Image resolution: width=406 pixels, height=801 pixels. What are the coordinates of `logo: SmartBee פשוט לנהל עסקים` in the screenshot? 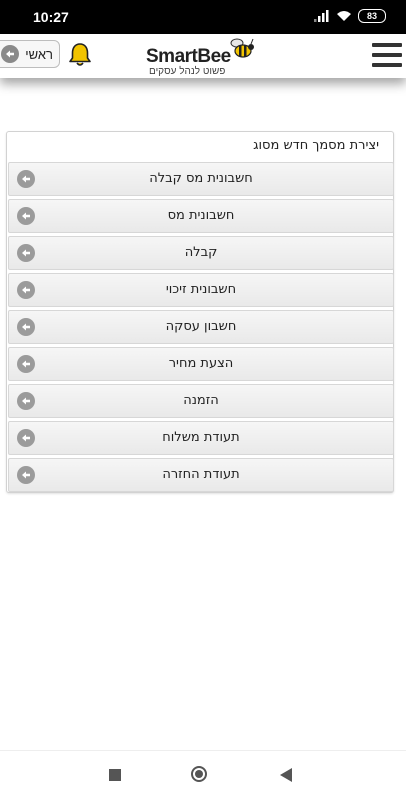 It's located at (201, 57).